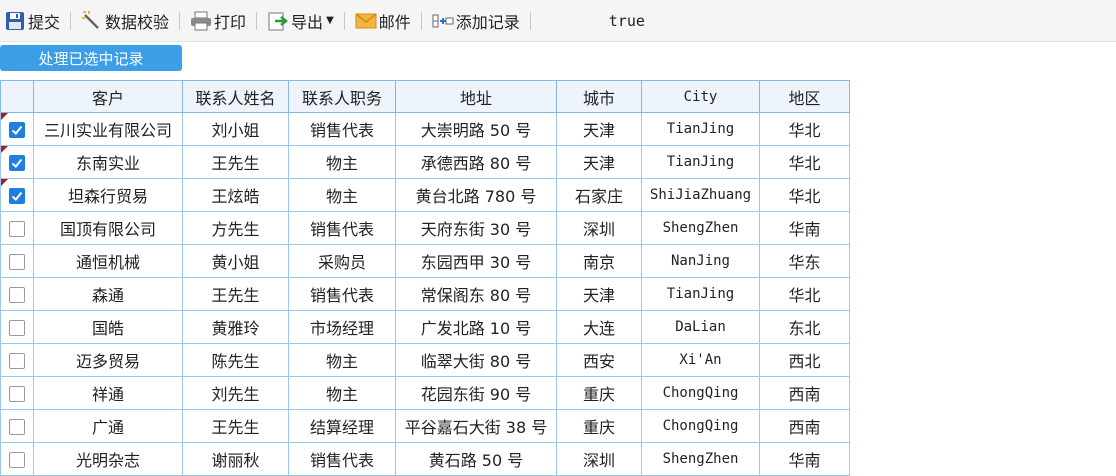  Describe the element at coordinates (804, 261) in the screenshot. I see `cell-region: 华东` at that location.